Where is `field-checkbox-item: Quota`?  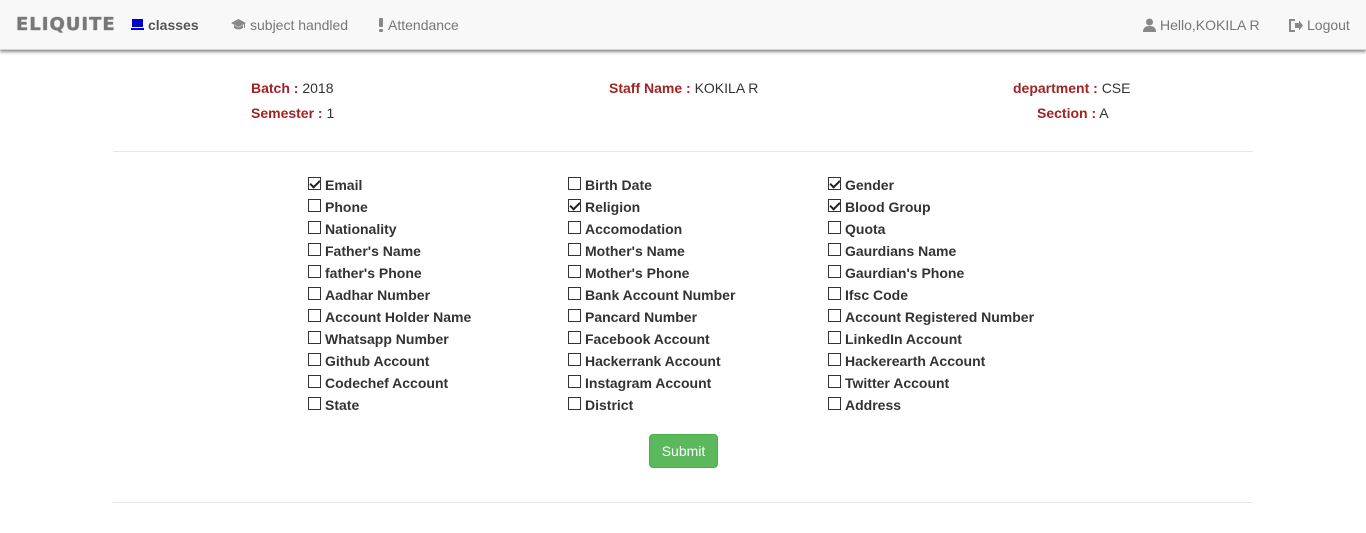 field-checkbox-item: Quota is located at coordinates (856, 229).